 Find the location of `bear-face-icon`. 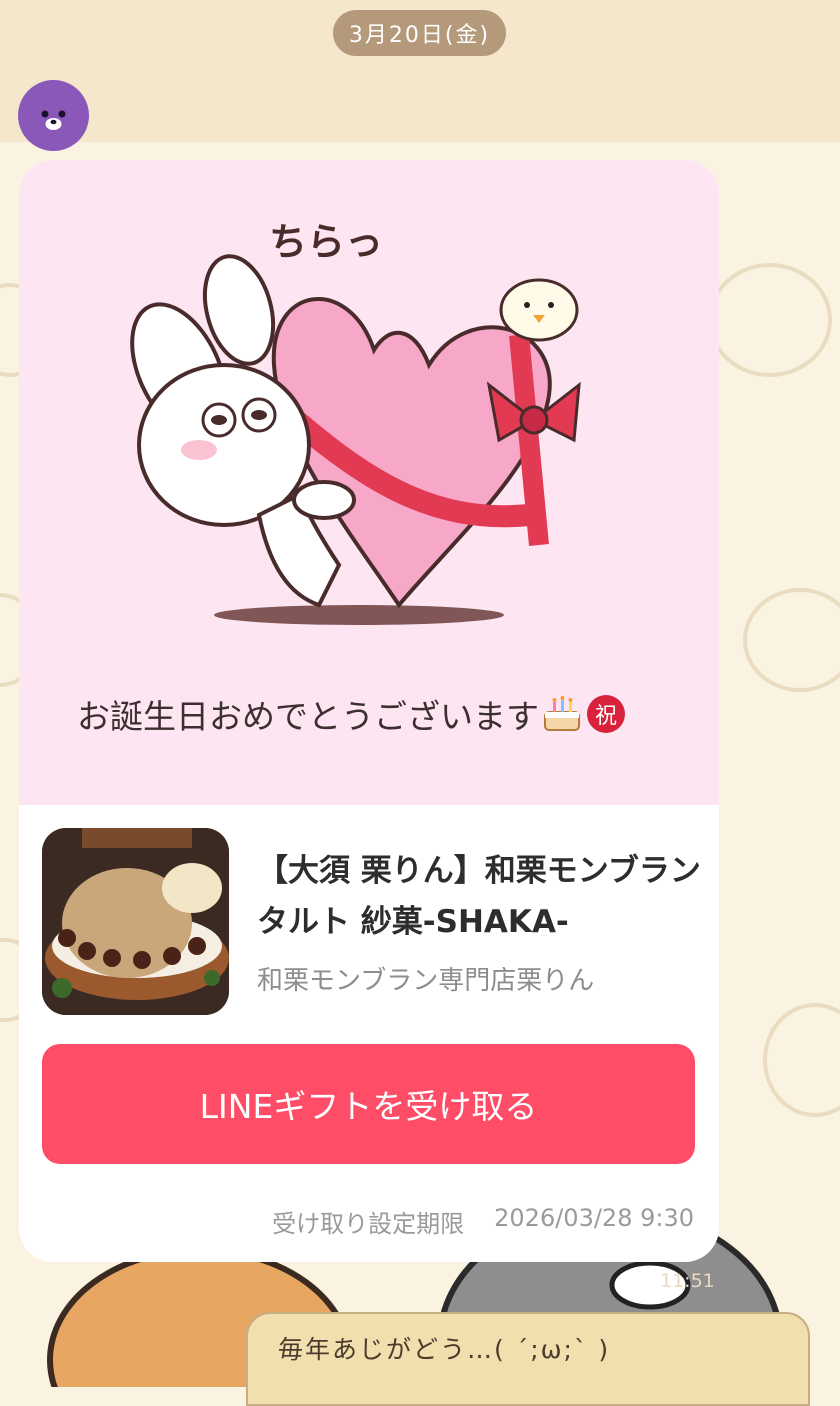

bear-face-icon is located at coordinates (53, 120).